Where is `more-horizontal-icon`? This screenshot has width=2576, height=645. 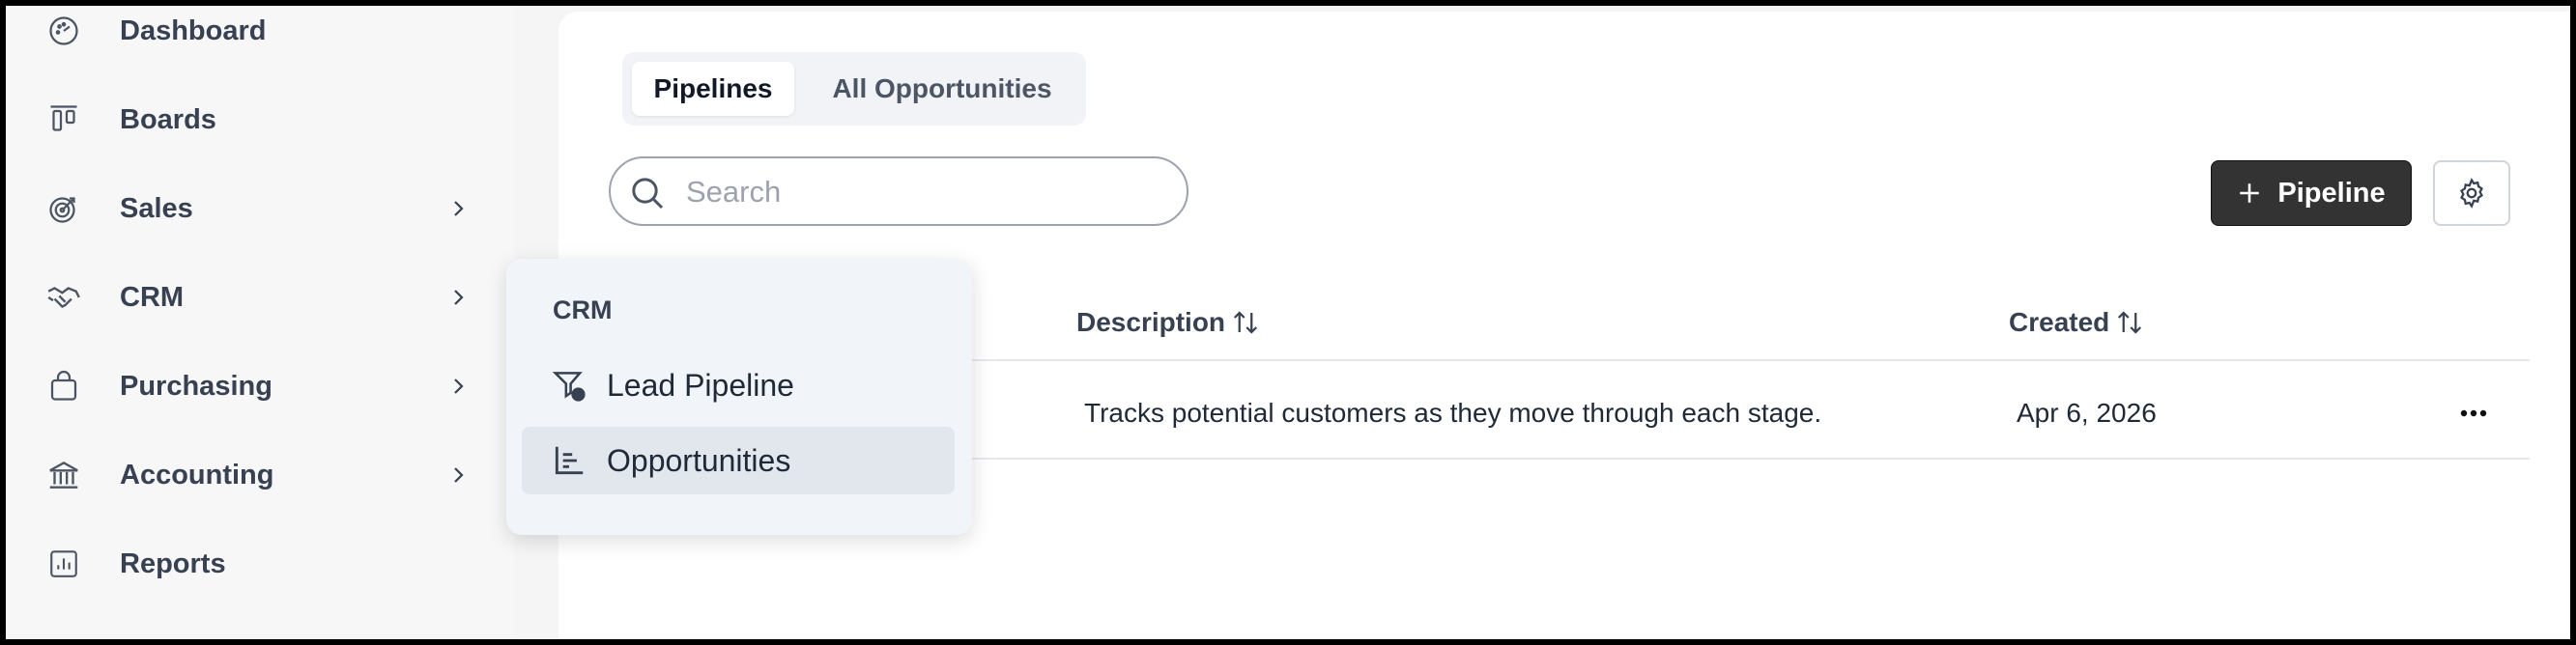
more-horizontal-icon is located at coordinates (2474, 413).